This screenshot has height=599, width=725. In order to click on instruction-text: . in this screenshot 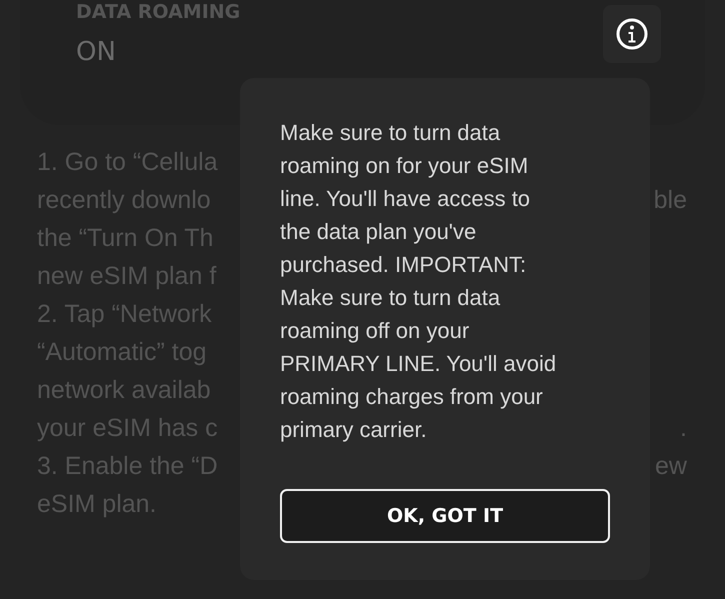, I will do `click(683, 428)`.